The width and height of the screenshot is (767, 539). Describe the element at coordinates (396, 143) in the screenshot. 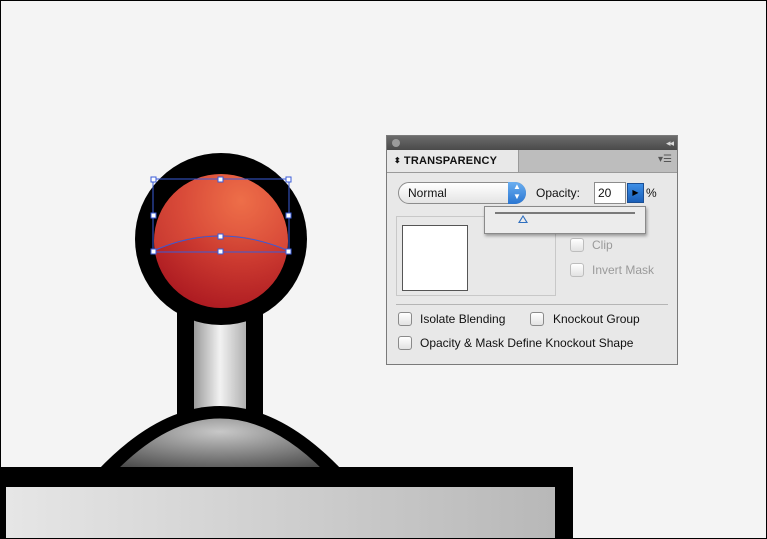

I see `close-icon` at that location.